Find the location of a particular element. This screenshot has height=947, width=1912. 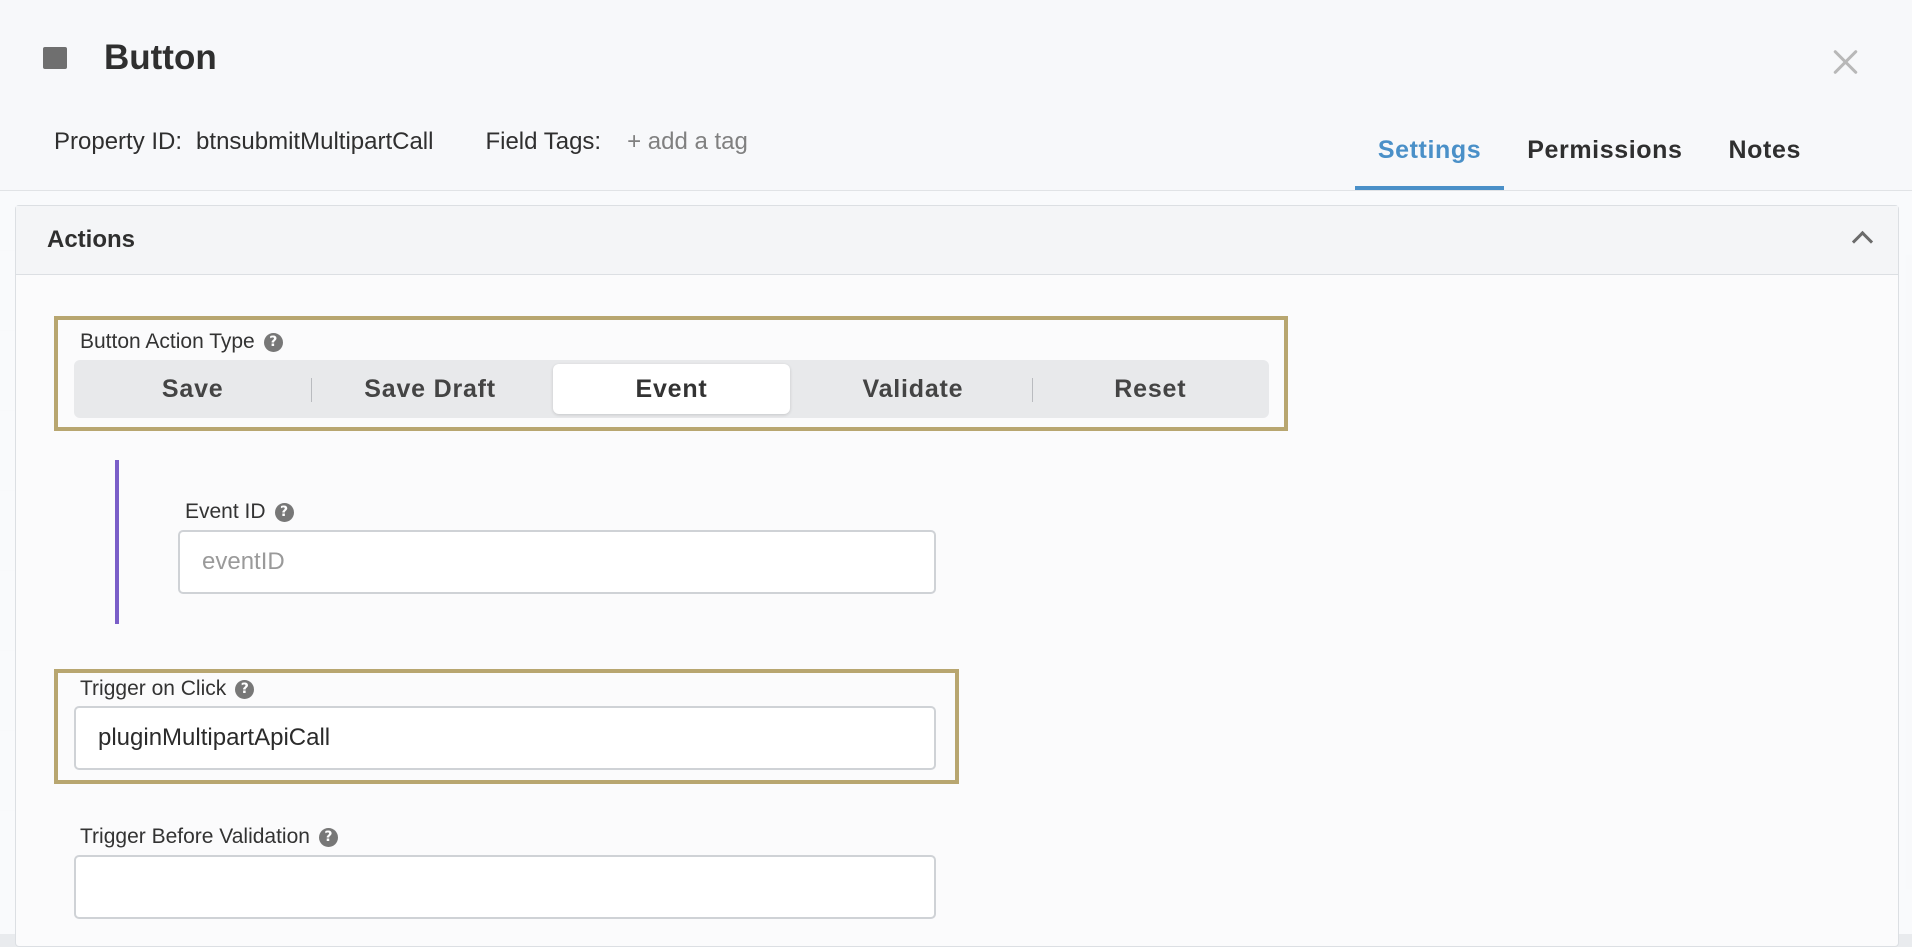

close-icon is located at coordinates (1846, 62).